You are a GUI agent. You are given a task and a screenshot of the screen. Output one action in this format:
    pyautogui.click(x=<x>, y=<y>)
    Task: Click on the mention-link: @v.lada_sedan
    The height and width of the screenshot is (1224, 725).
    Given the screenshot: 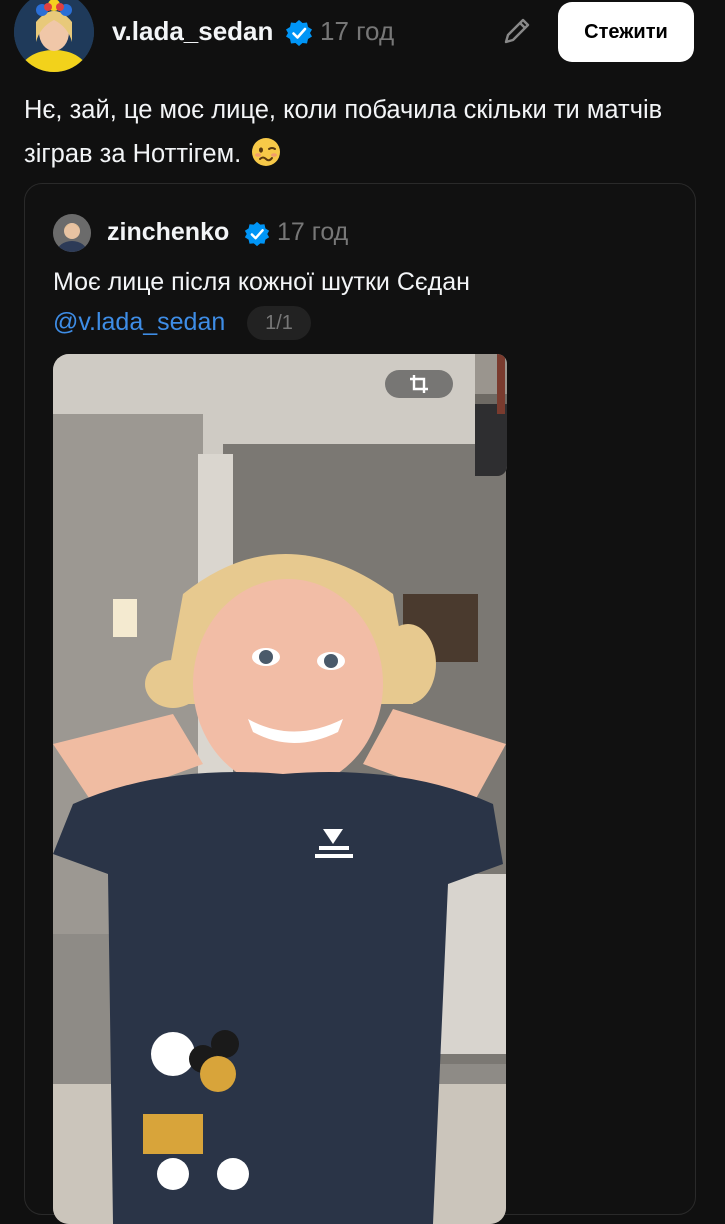 What is the action you would take?
    pyautogui.click(x=139, y=322)
    